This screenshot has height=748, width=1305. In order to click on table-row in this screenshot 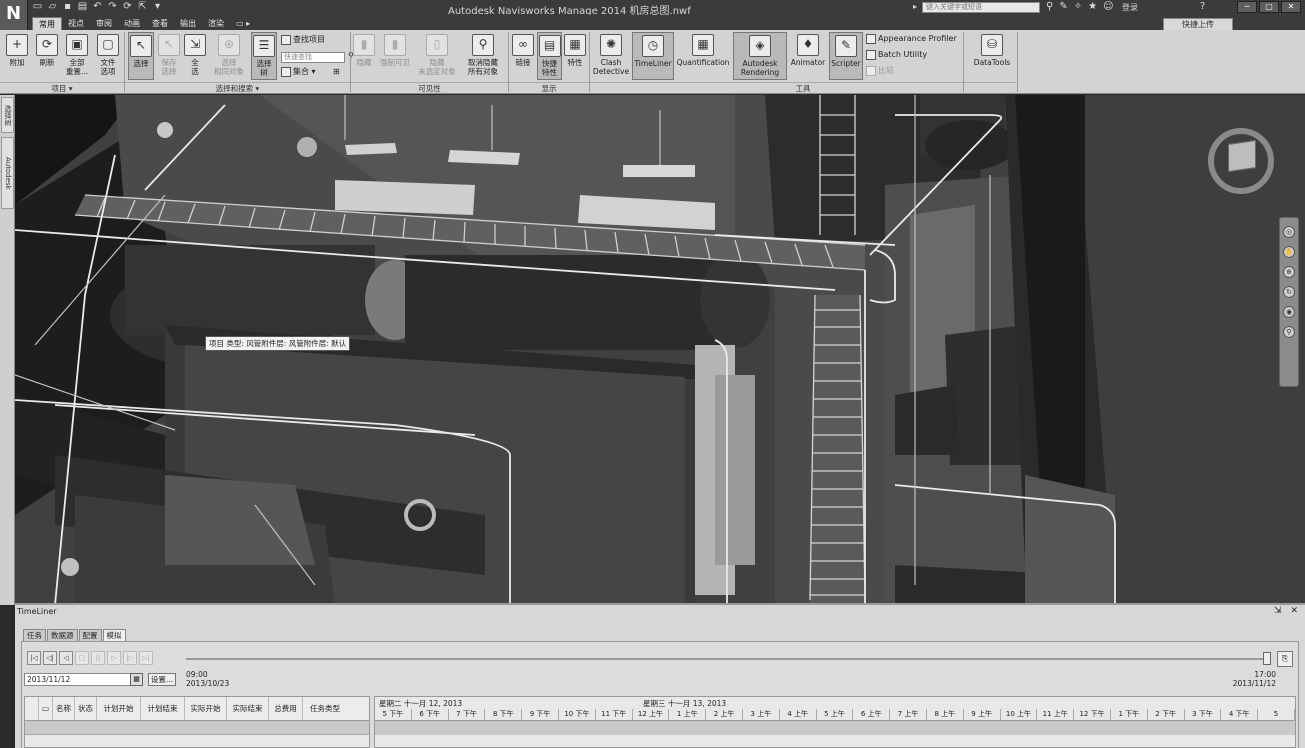, I will do `click(197, 728)`.